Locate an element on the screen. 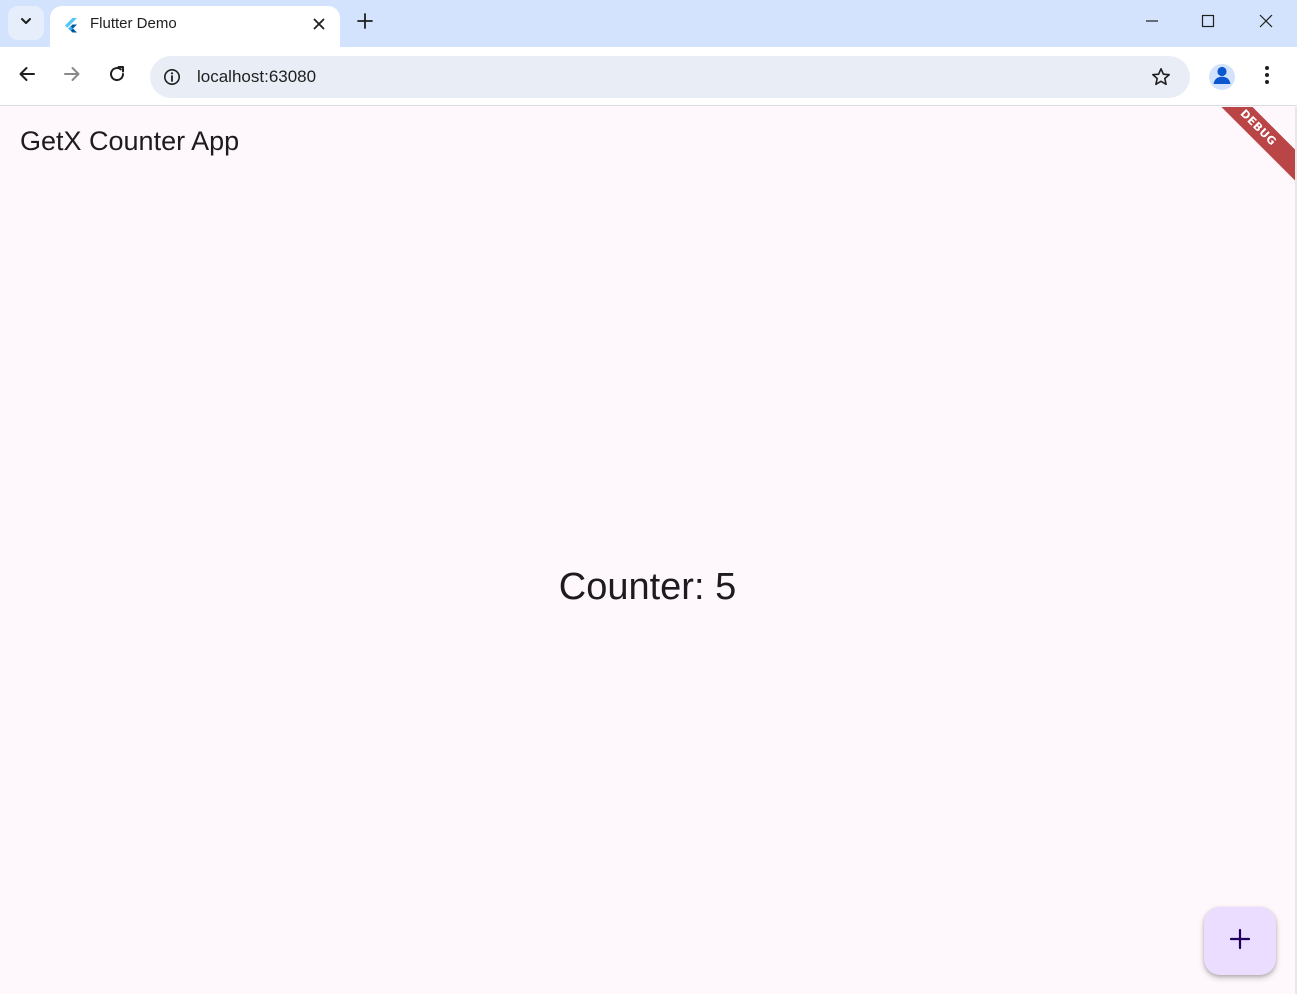 This screenshot has height=994, width=1297. person-icon is located at coordinates (1222, 77).